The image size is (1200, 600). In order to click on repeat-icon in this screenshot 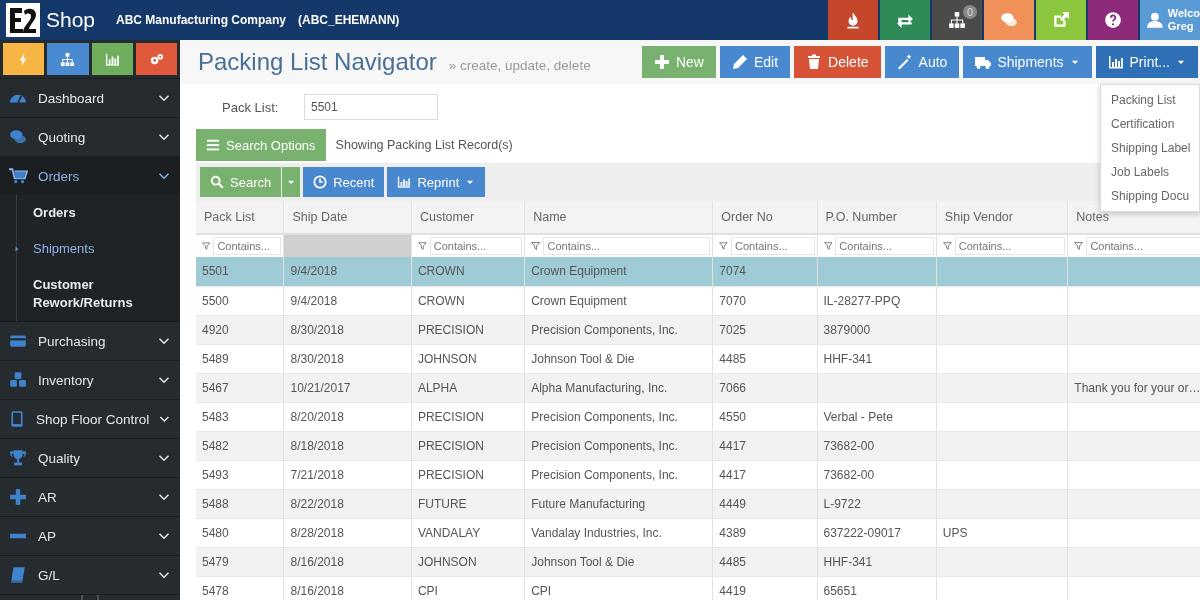, I will do `click(905, 20)`.